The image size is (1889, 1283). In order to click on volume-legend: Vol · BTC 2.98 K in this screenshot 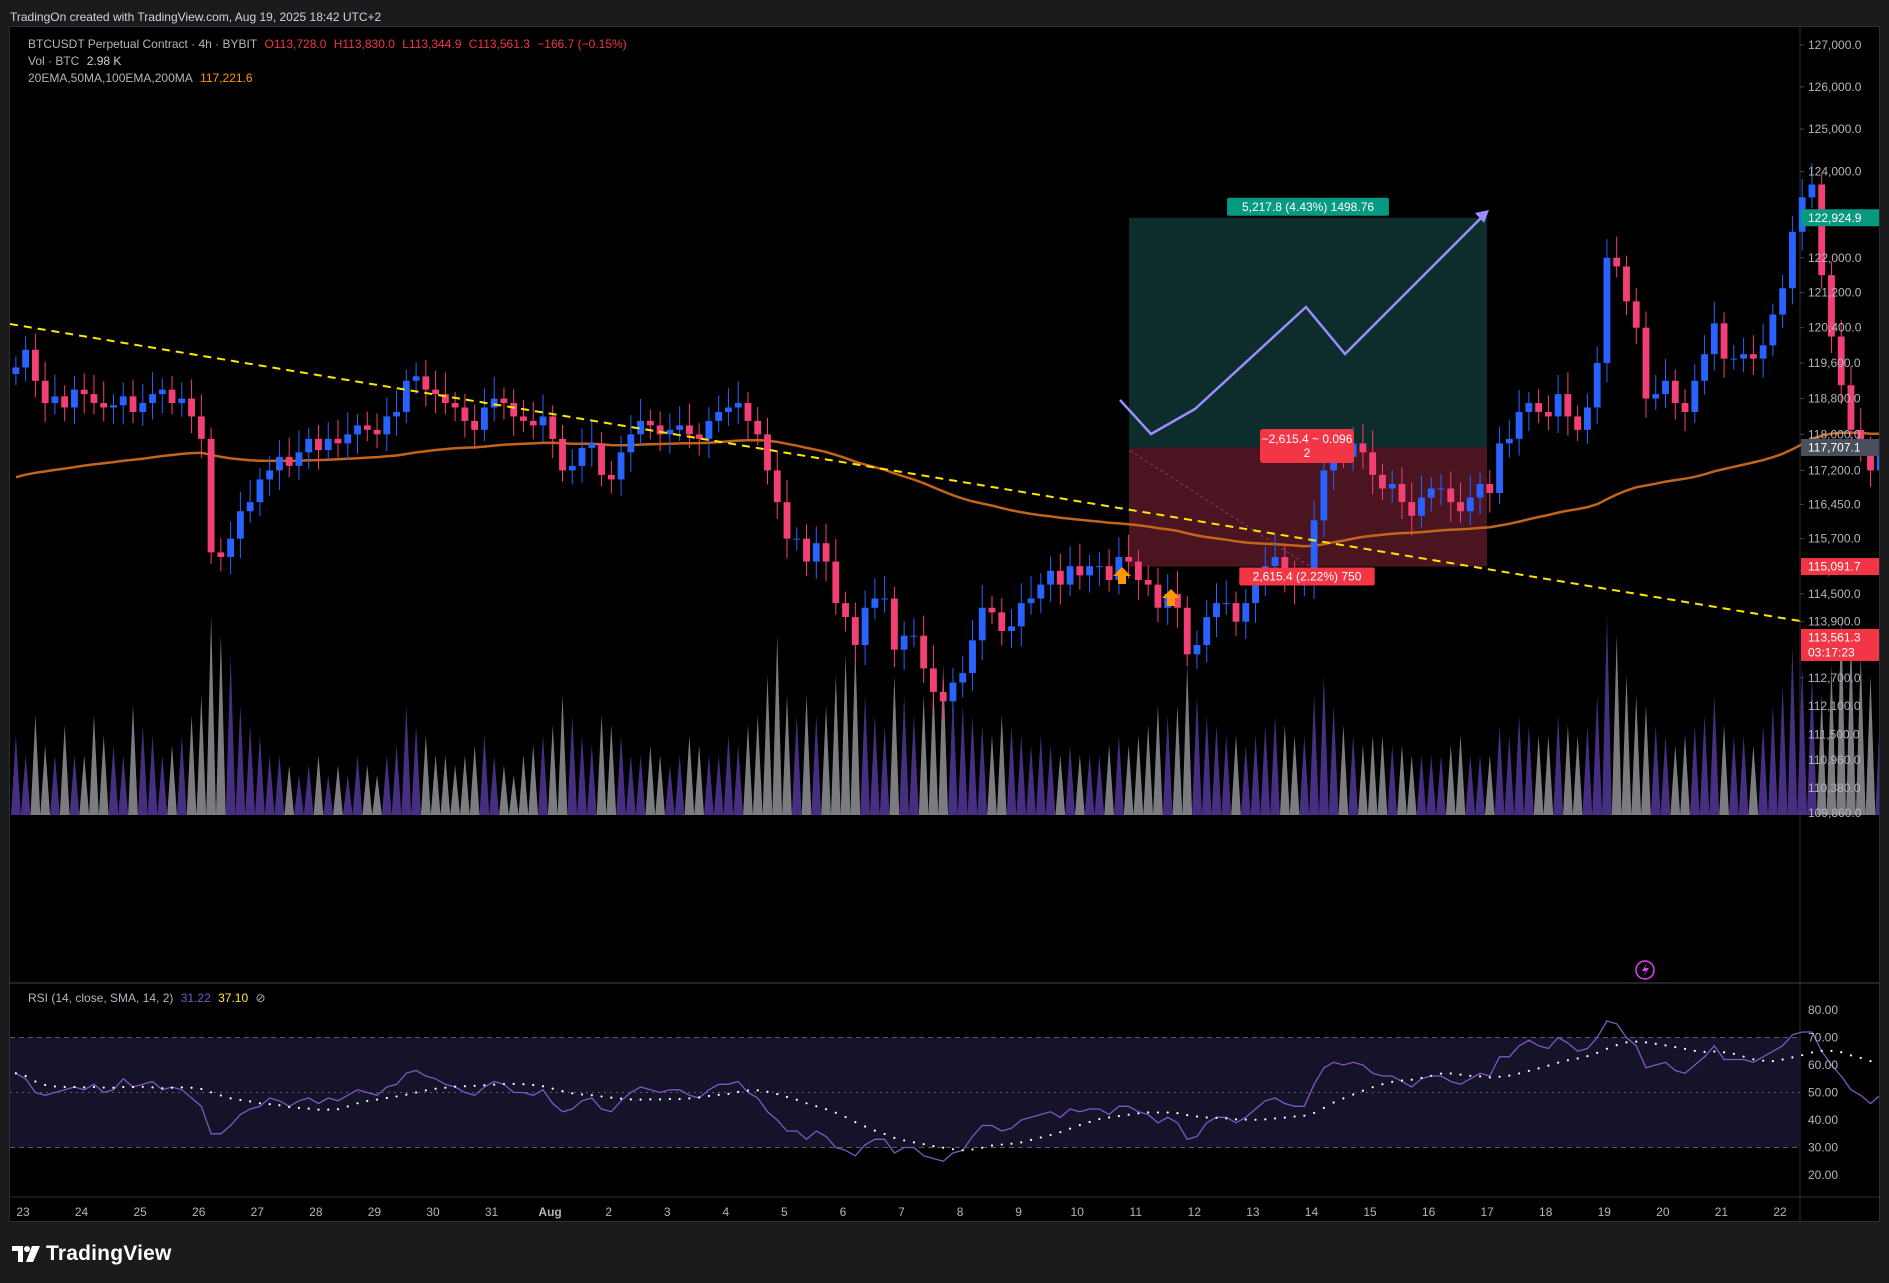, I will do `click(76, 61)`.